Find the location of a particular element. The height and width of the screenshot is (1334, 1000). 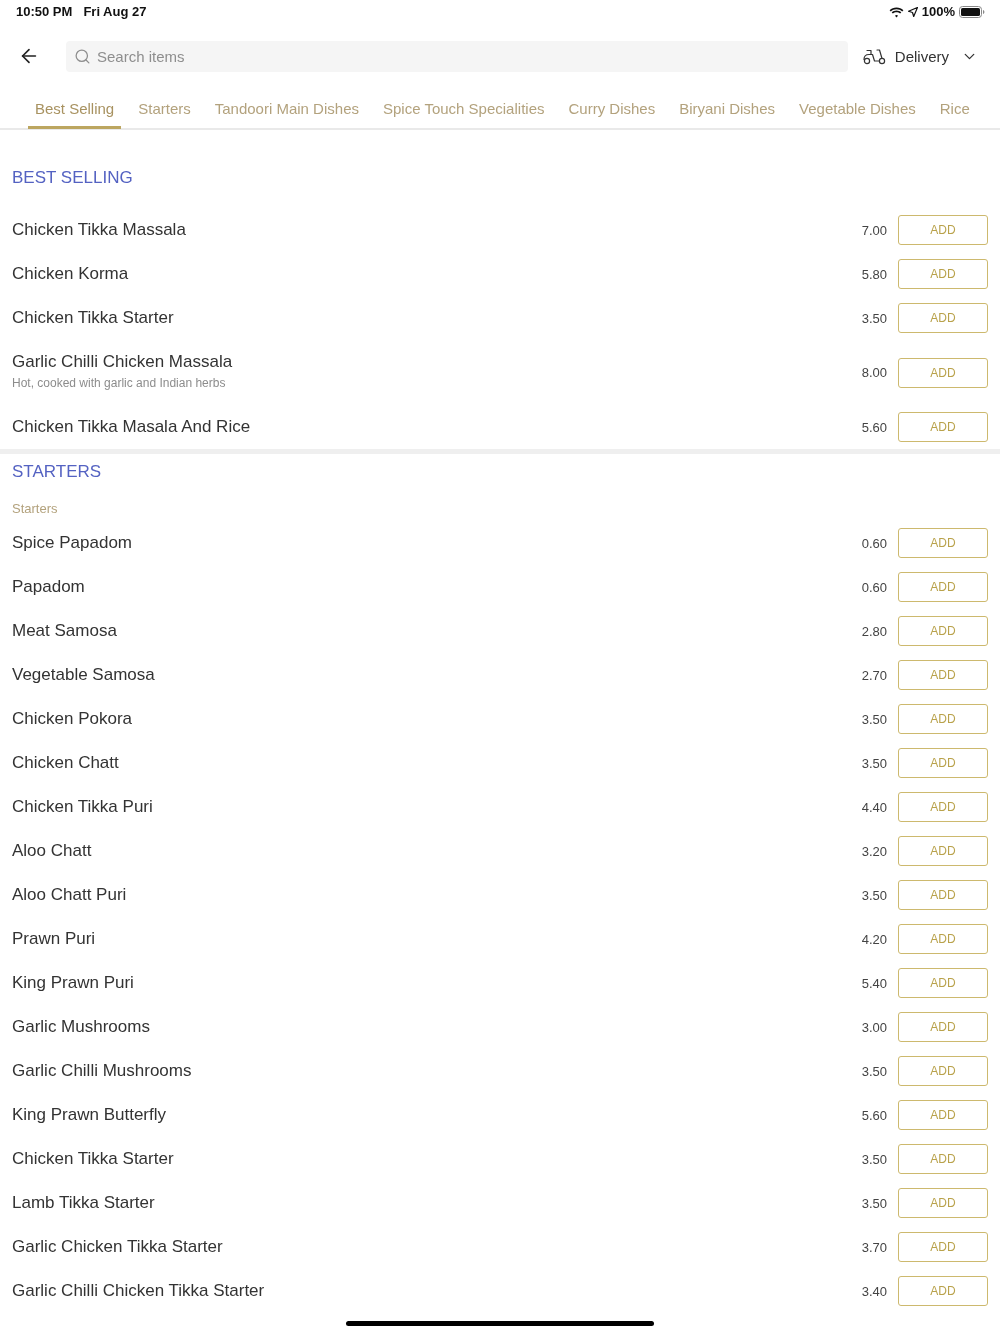

item-name: Aloo Chatt is located at coordinates (52, 851).